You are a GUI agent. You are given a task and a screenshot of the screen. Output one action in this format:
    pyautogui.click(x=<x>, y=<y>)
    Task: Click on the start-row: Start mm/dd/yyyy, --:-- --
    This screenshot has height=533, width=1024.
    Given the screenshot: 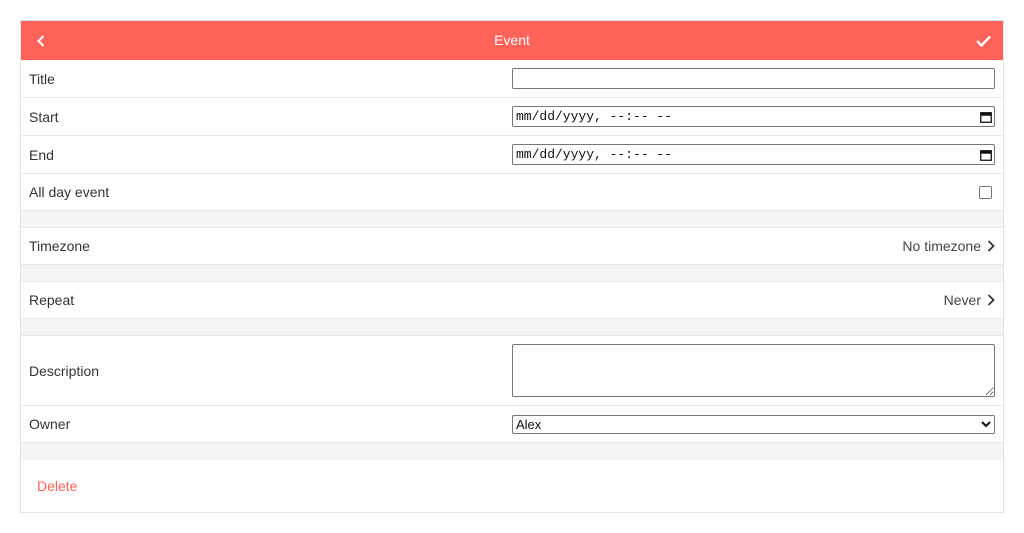 What is the action you would take?
    pyautogui.click(x=512, y=117)
    